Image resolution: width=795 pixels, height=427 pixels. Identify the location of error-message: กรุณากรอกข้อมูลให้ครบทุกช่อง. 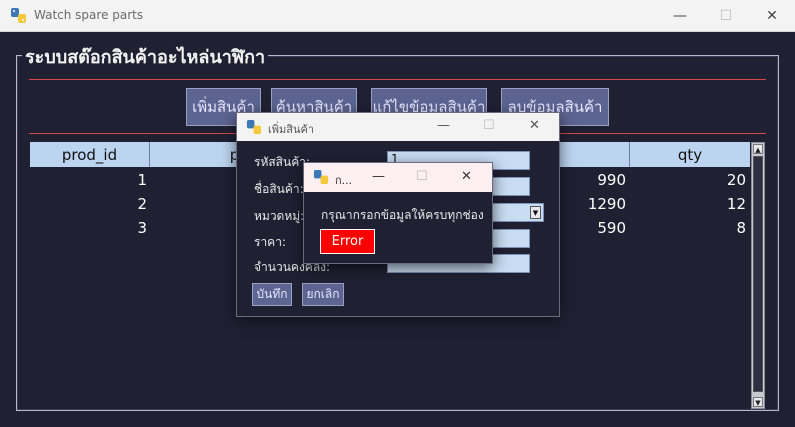
(402, 215).